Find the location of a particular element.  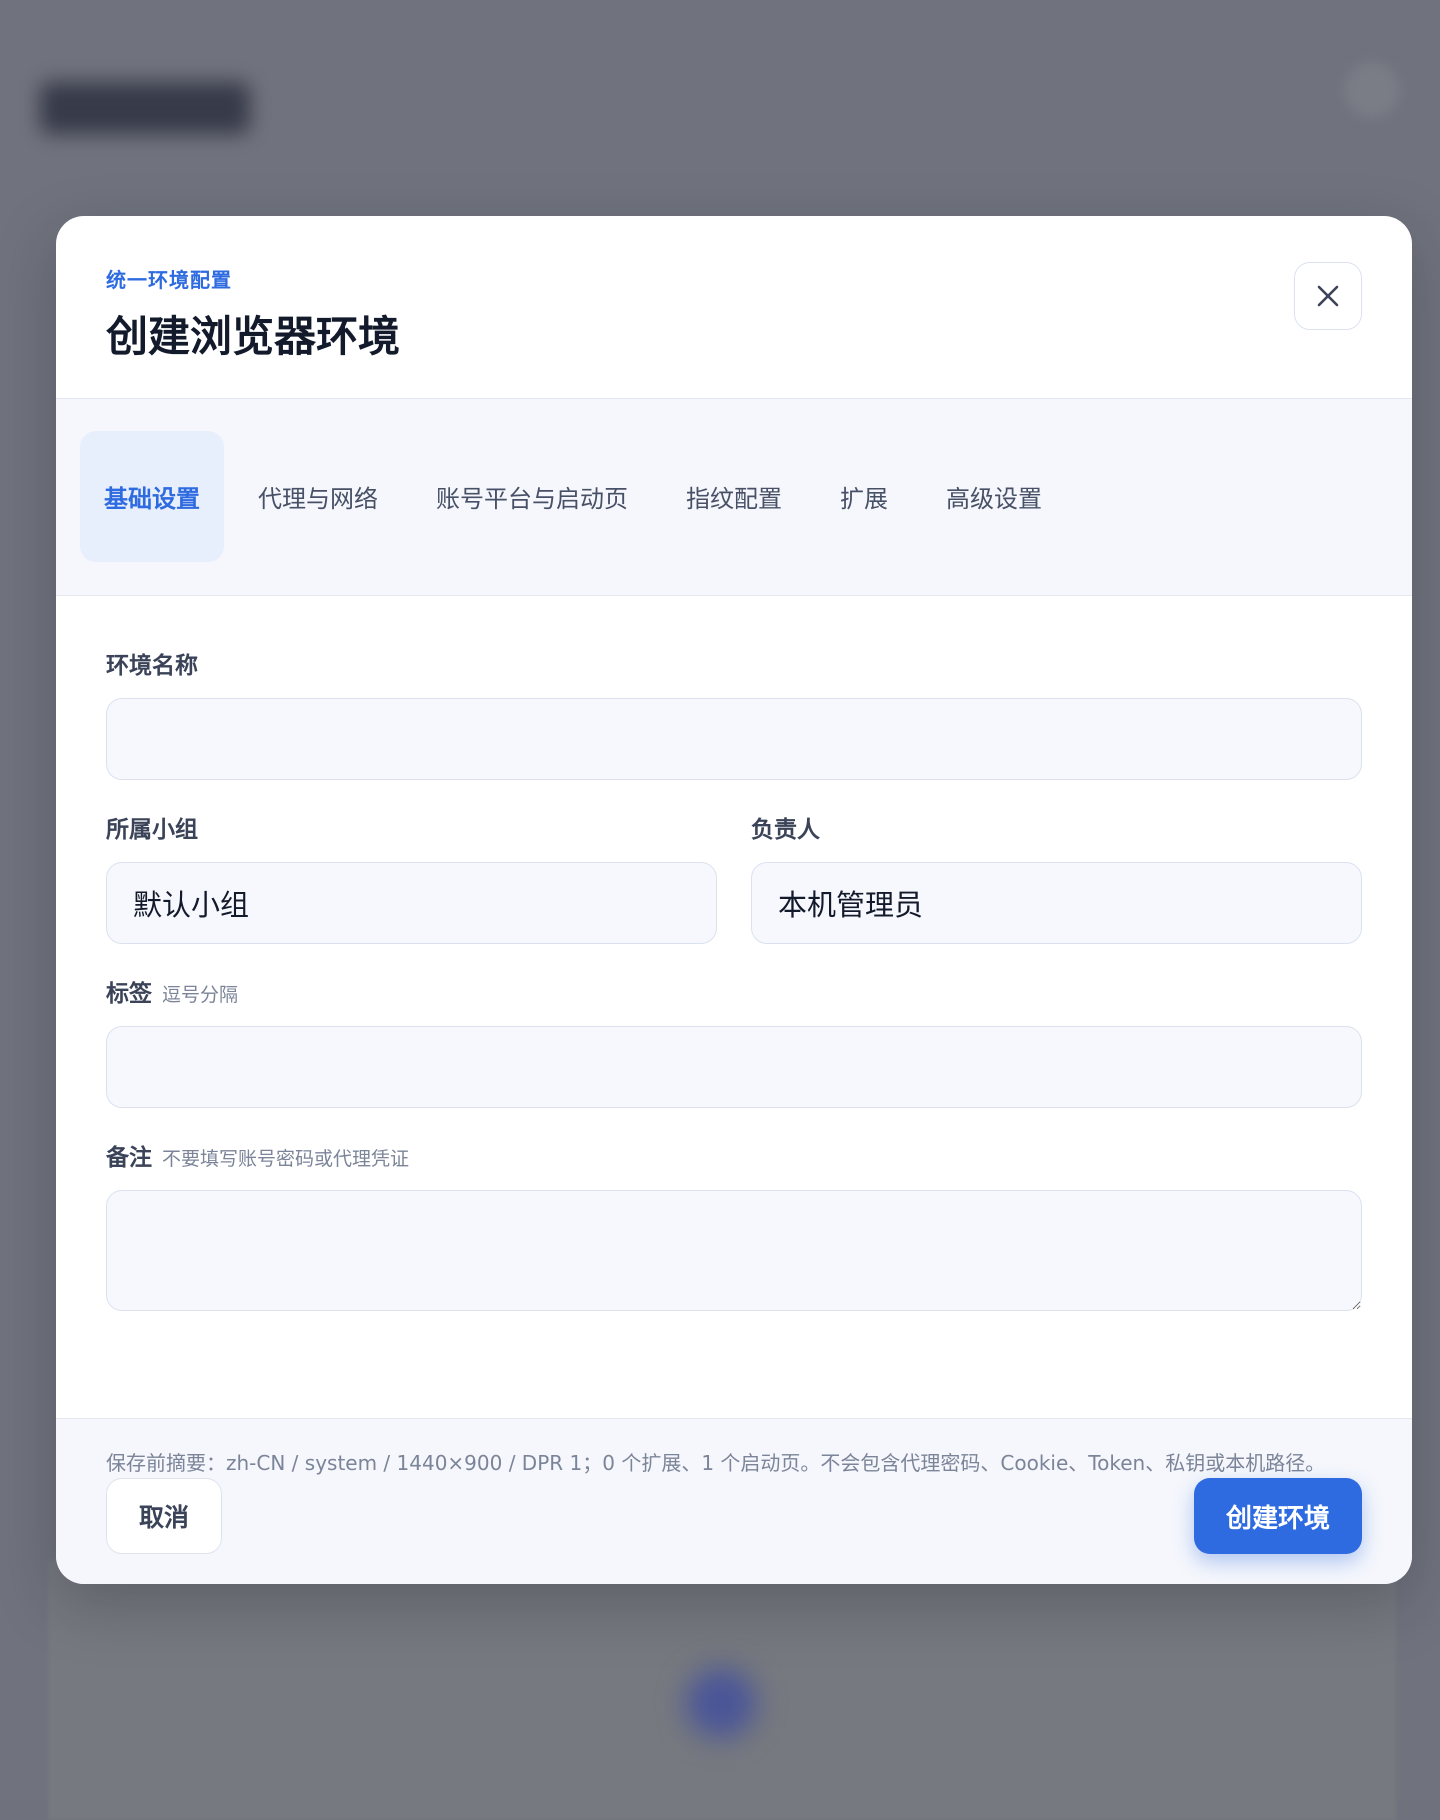

cancel-button: 取消 is located at coordinates (164, 1516).